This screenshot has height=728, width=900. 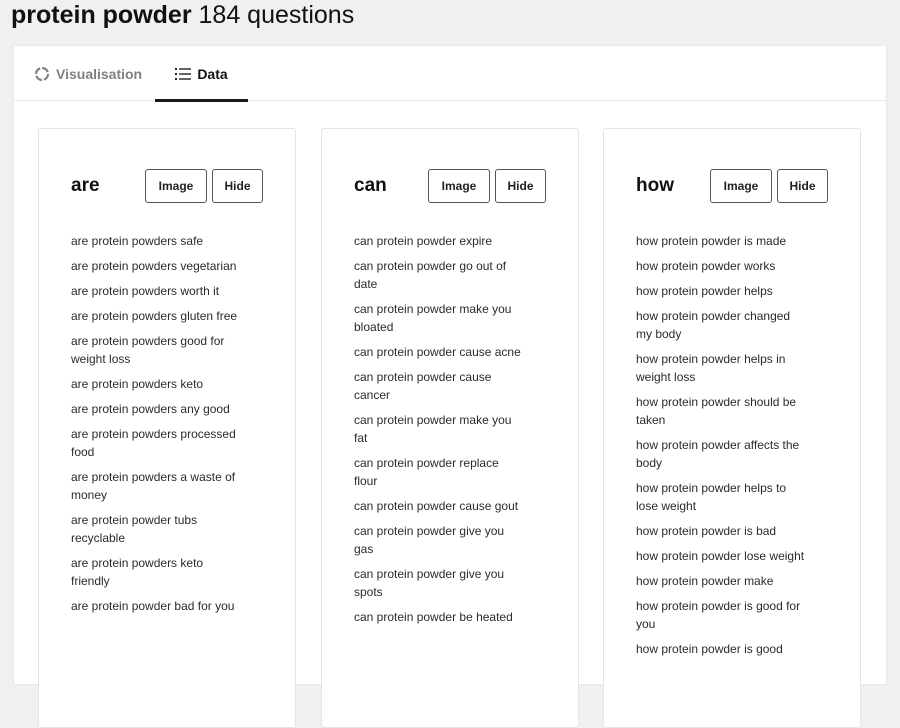 What do you see at coordinates (156, 384) in the screenshot?
I see `question-item: are protein powders keto` at bounding box center [156, 384].